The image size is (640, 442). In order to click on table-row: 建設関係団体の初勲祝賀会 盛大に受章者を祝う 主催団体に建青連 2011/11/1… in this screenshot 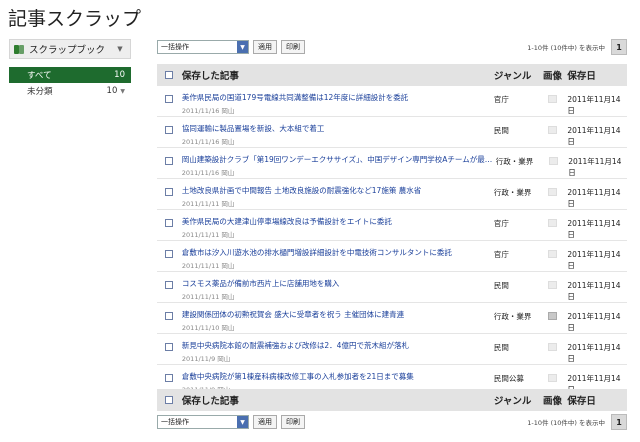, I will do `click(392, 318)`.